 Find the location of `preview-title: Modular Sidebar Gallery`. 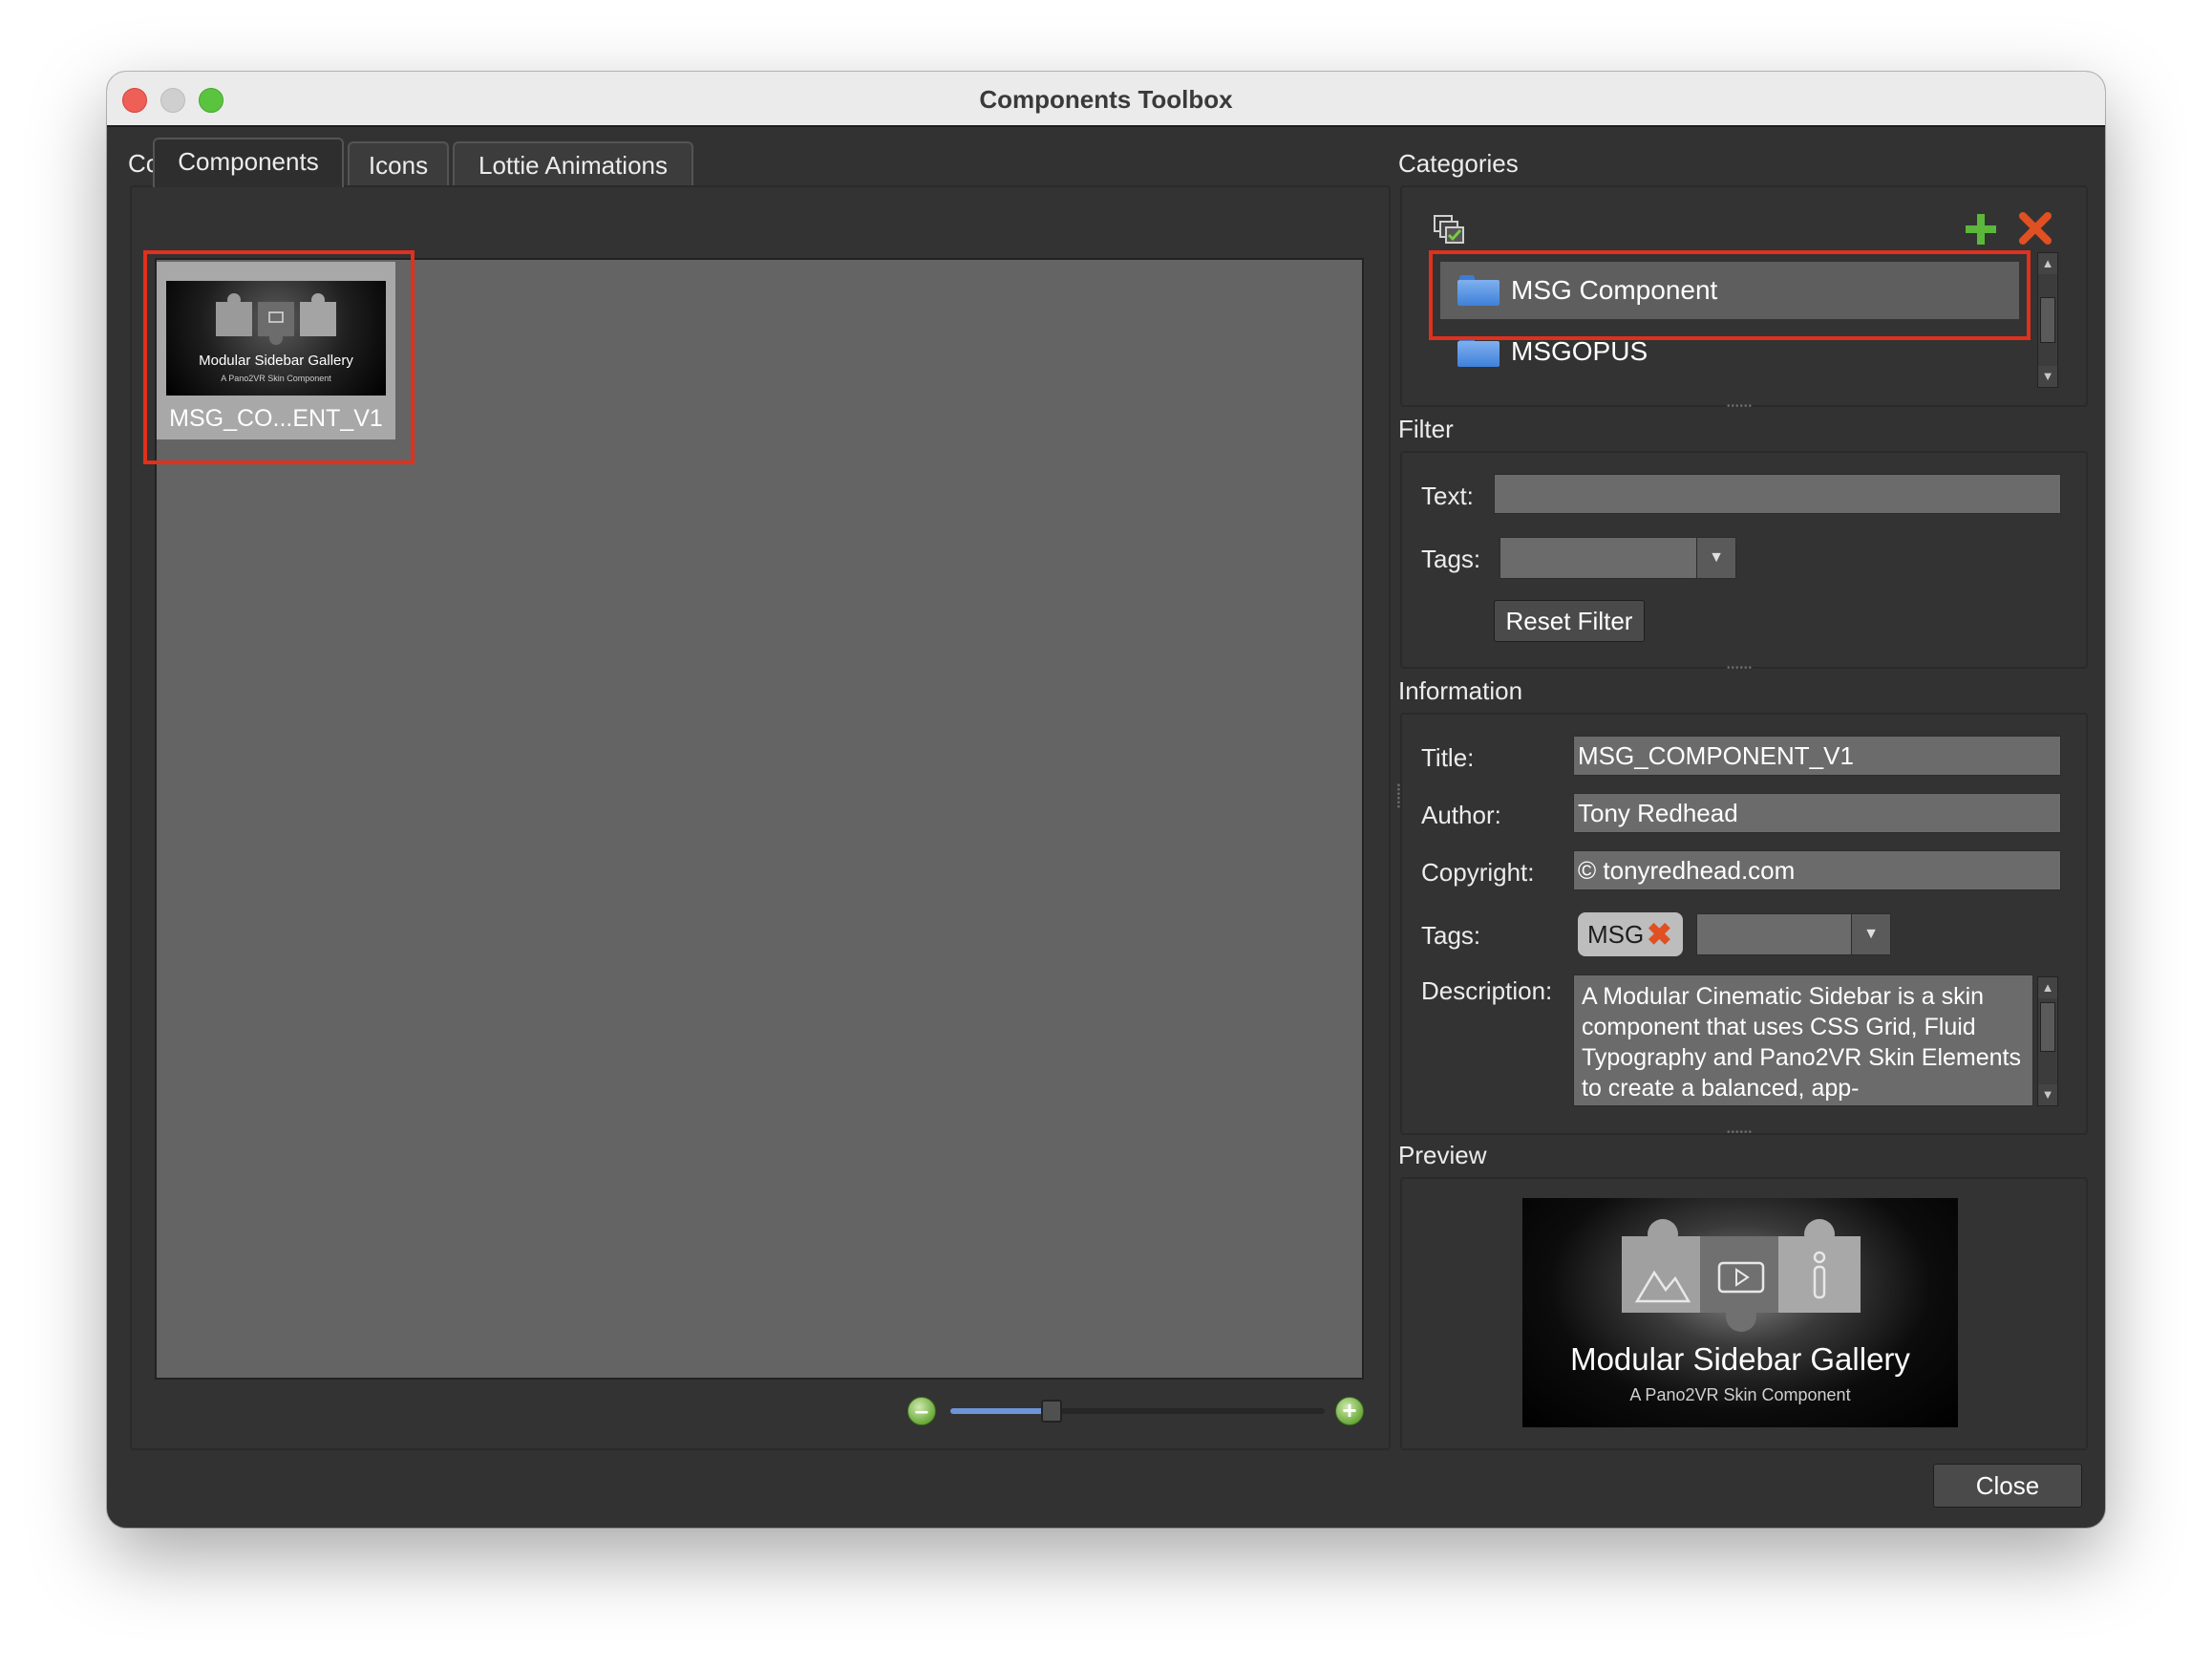

preview-title: Modular Sidebar Gallery is located at coordinates (1740, 1359).